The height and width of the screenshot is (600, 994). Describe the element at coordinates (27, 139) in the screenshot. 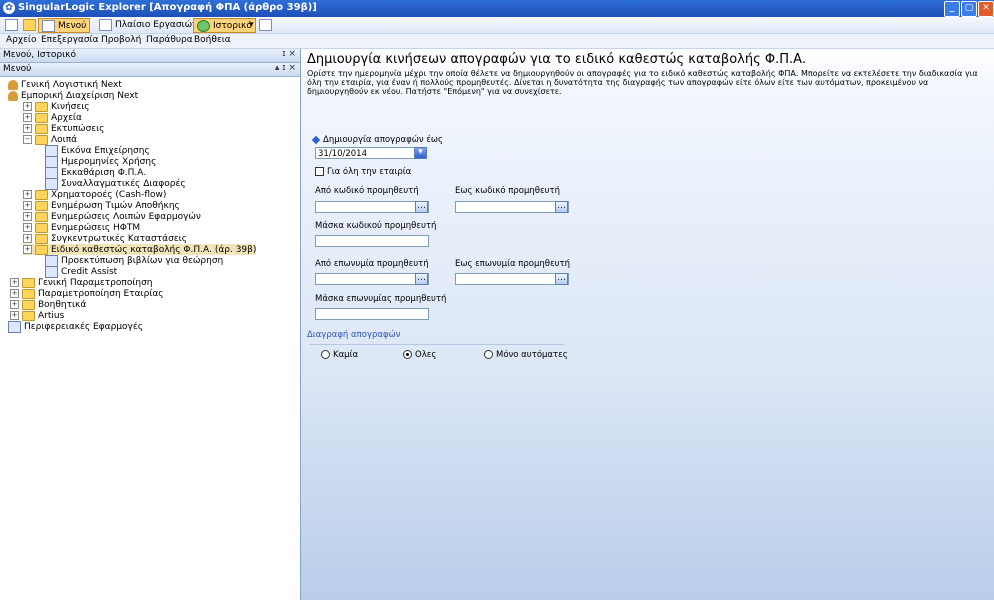

I see `collapse-icon: −` at that location.